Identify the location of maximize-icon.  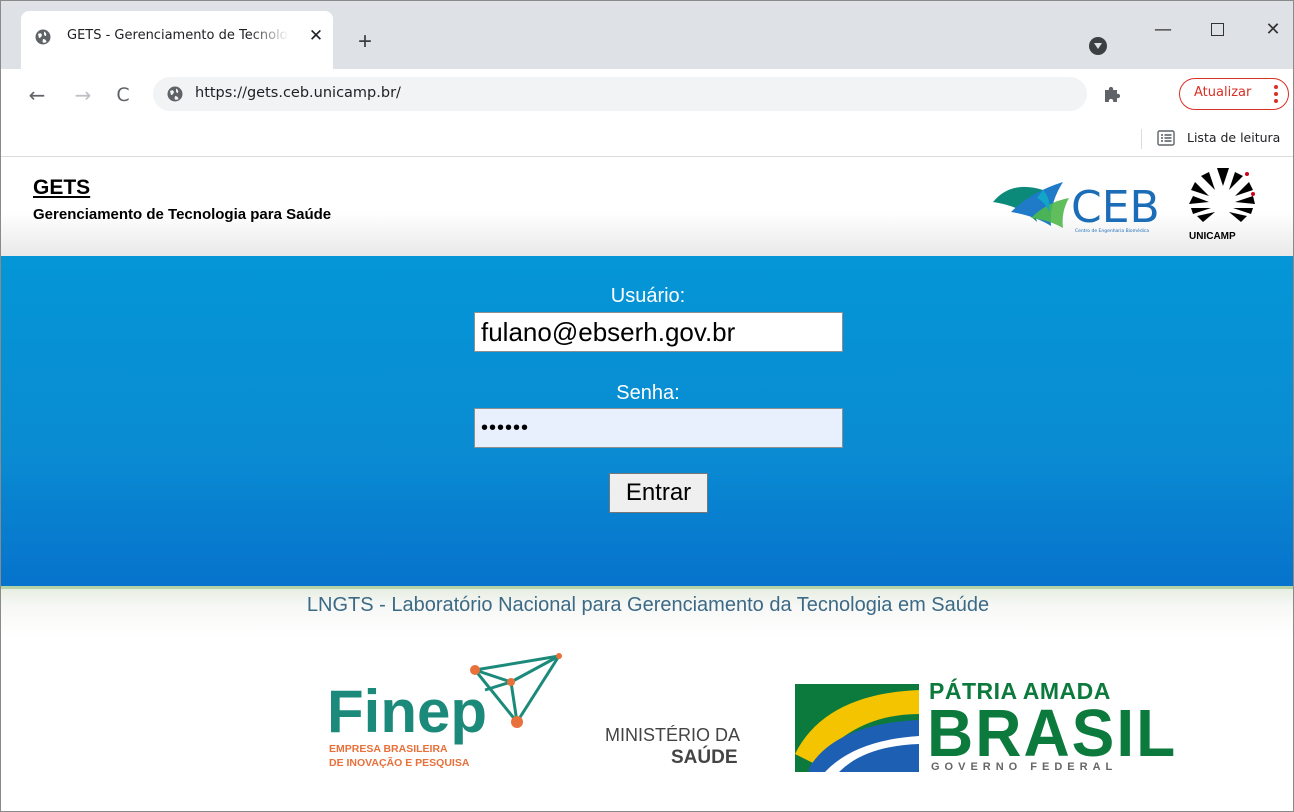
(1217, 29).